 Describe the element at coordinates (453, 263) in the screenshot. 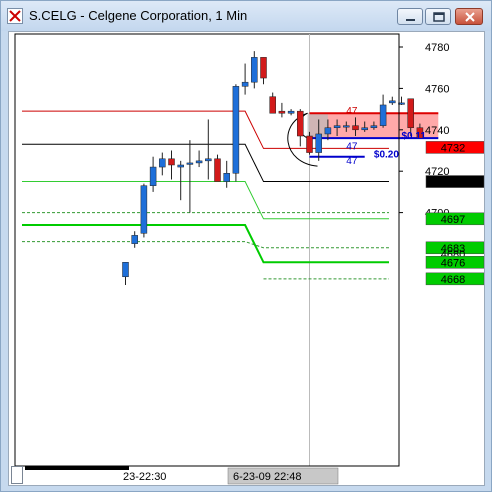

I see `price-marker-label: 4676` at that location.